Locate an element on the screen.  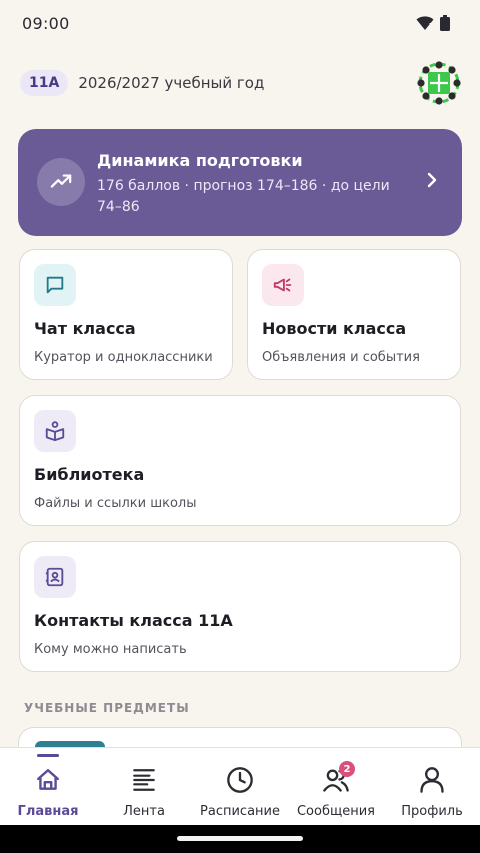
nav-messages: 2 Сообщения is located at coordinates (336, 787).